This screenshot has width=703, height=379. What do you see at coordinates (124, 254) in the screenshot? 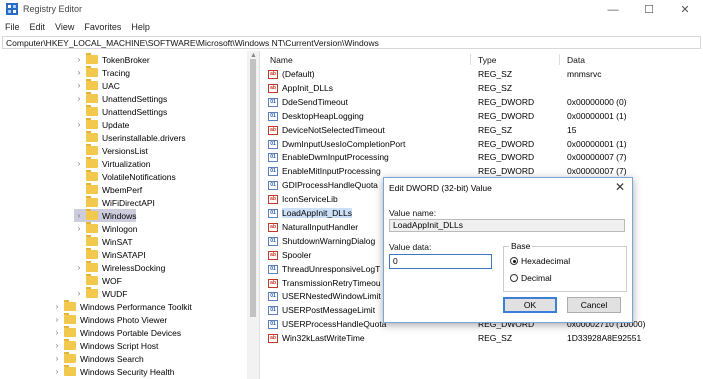
I see `tree-item-label: WinSATAPI` at bounding box center [124, 254].